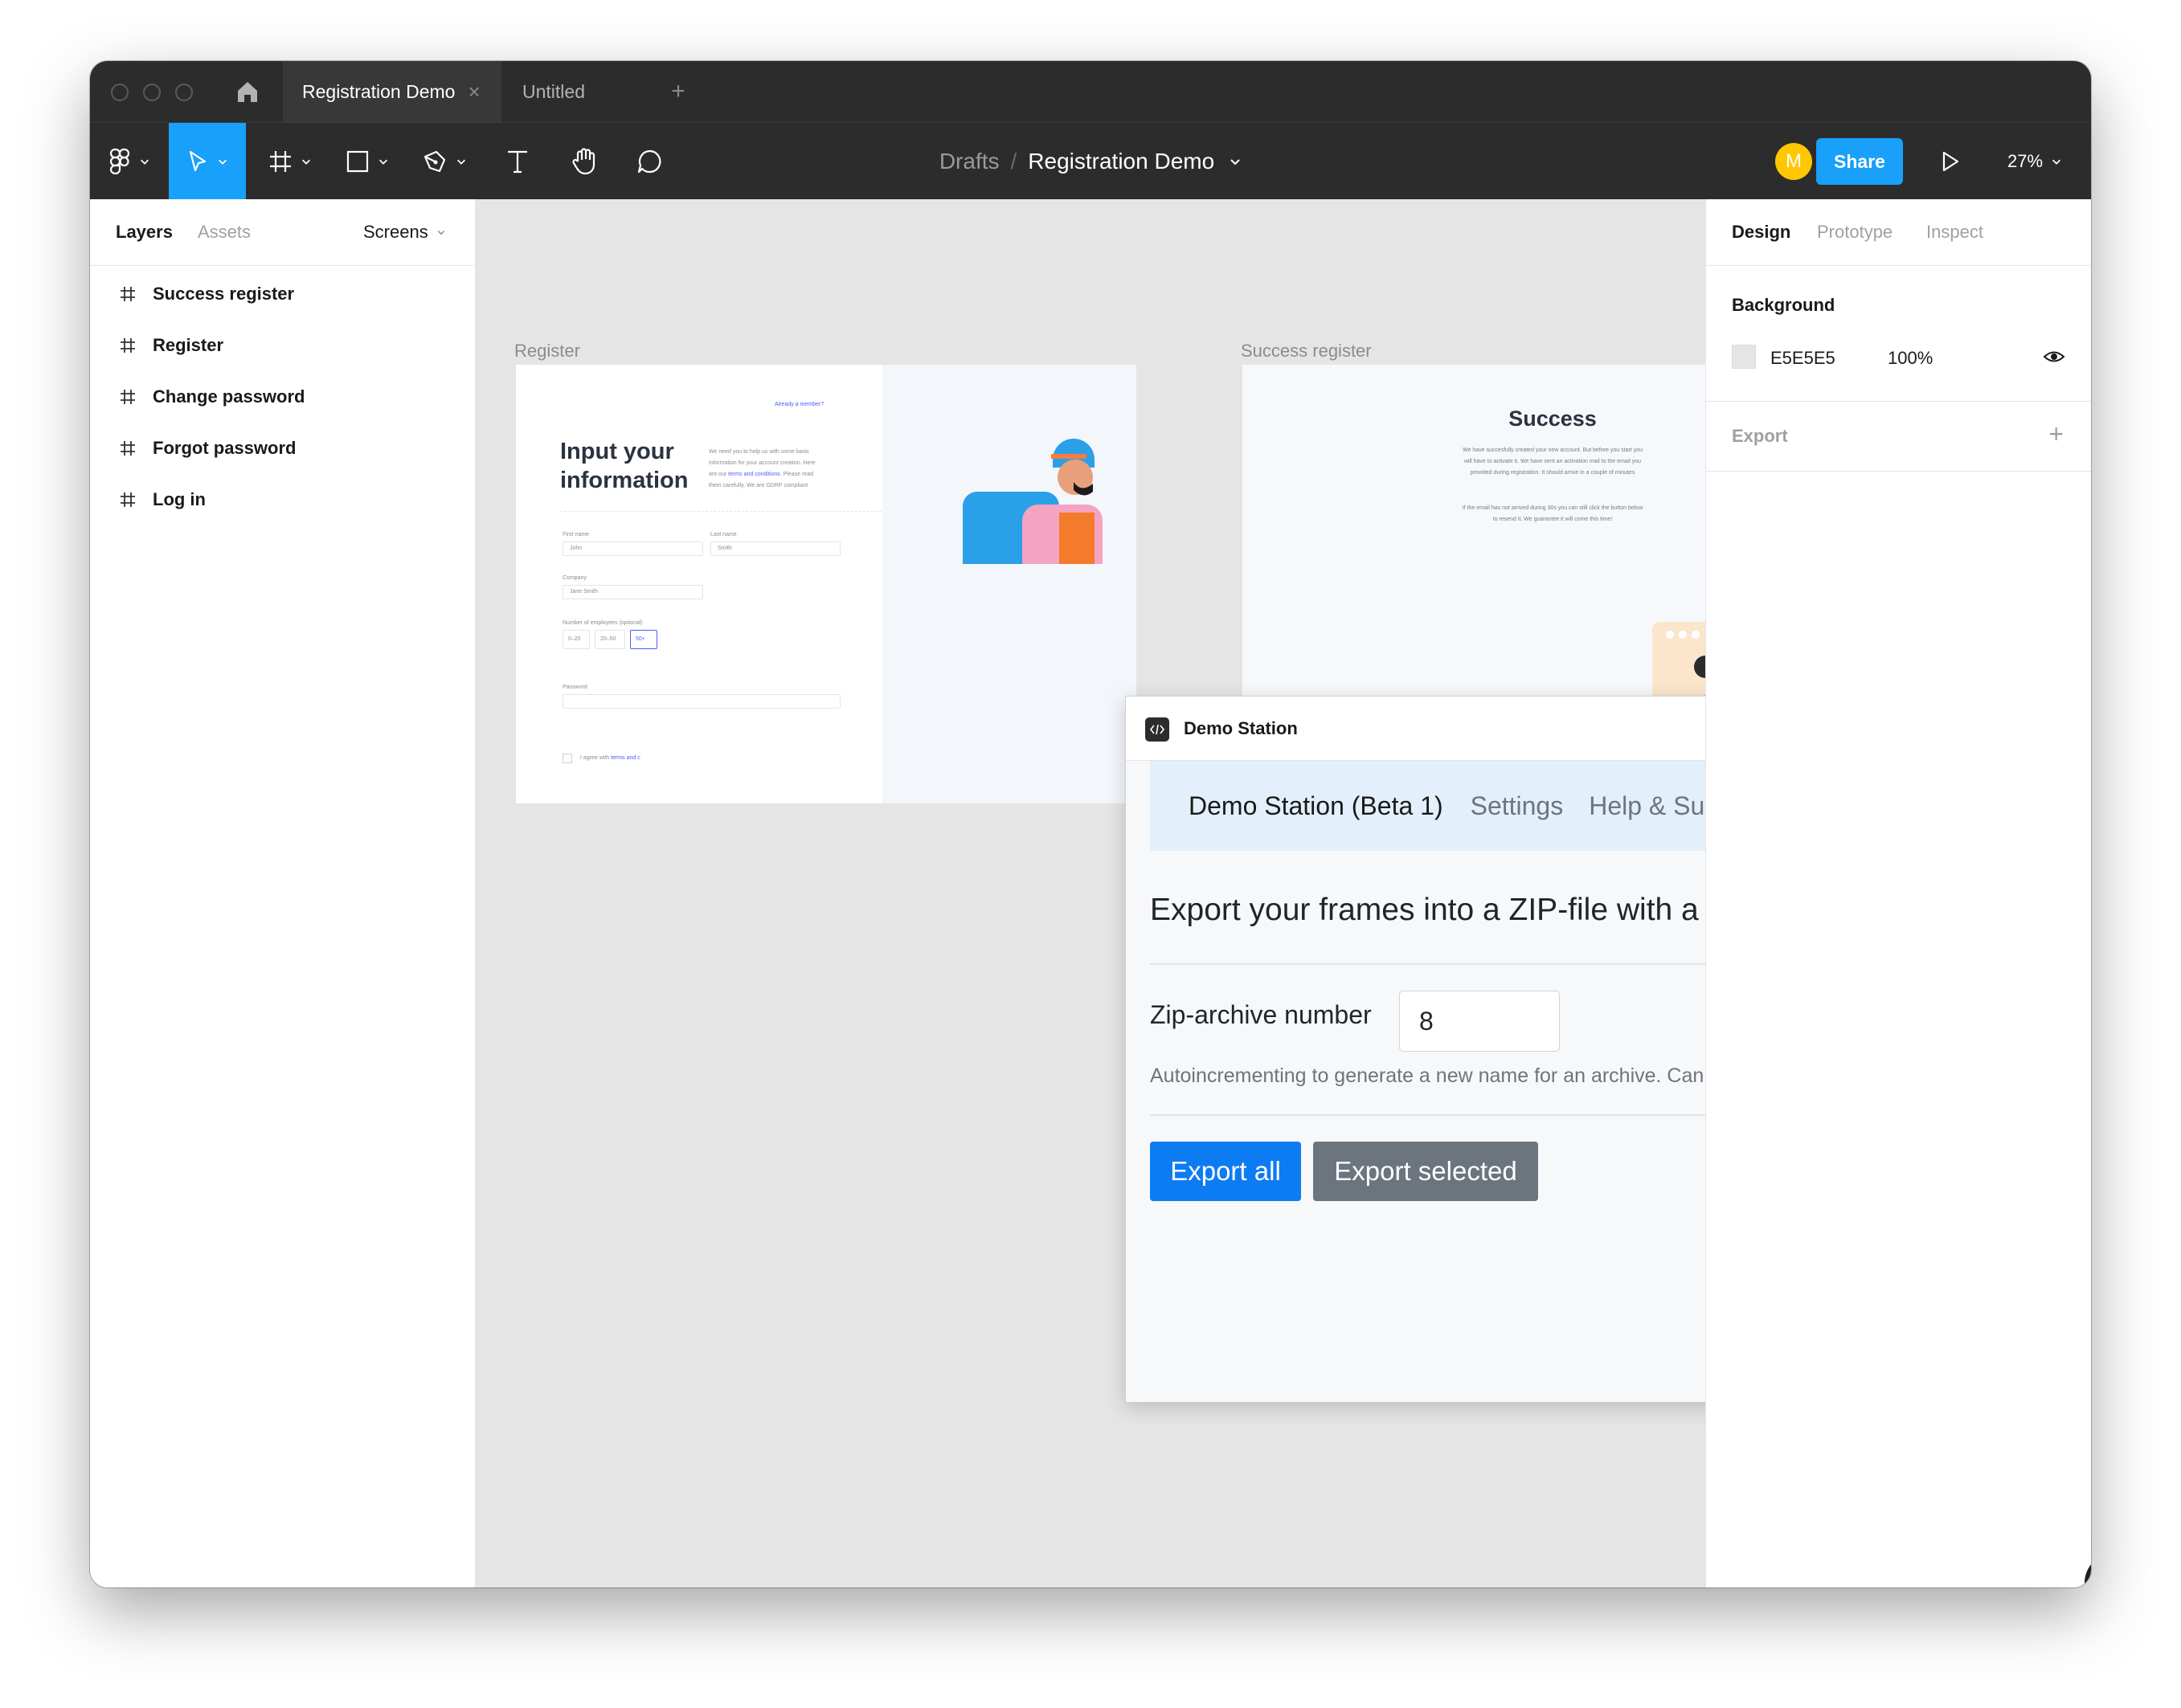 The image size is (2181, 1708). Describe the element at coordinates (1898, 437) in the screenshot. I see `export-section: Export +` at that location.